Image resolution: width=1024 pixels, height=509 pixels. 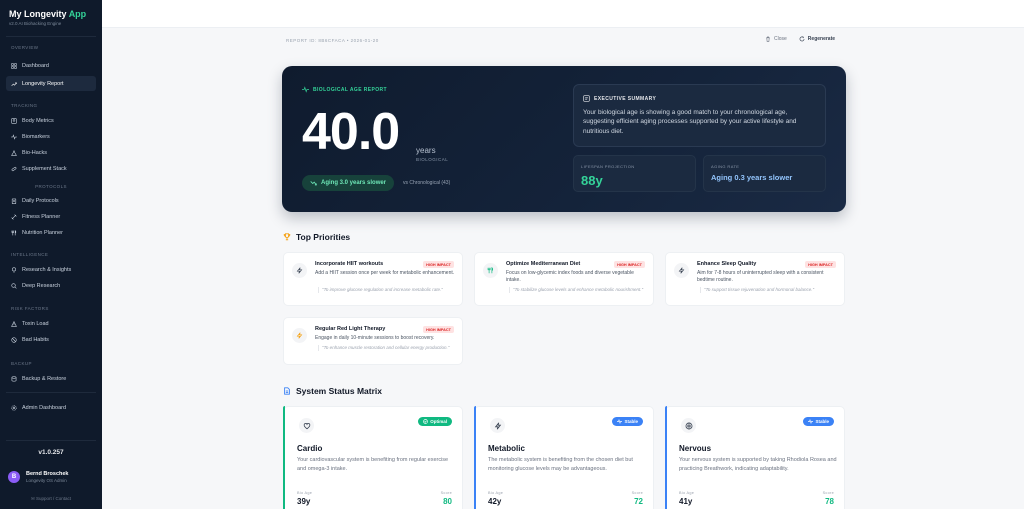 I want to click on system-name: Cardio, so click(x=310, y=448).